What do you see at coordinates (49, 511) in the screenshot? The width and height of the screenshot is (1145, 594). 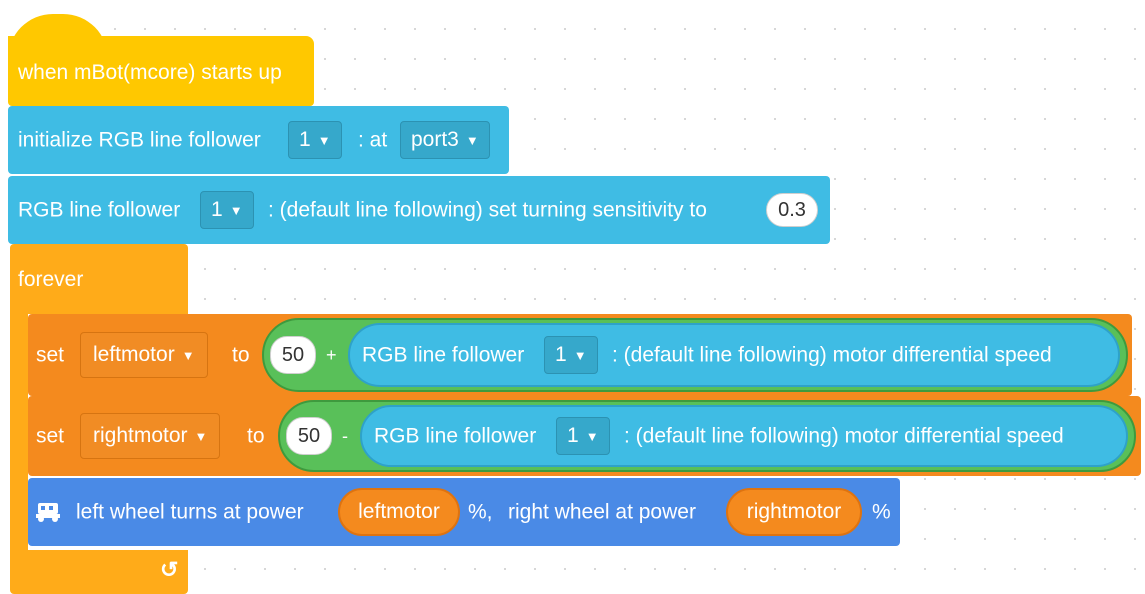 I see `mbot-robot-icon` at bounding box center [49, 511].